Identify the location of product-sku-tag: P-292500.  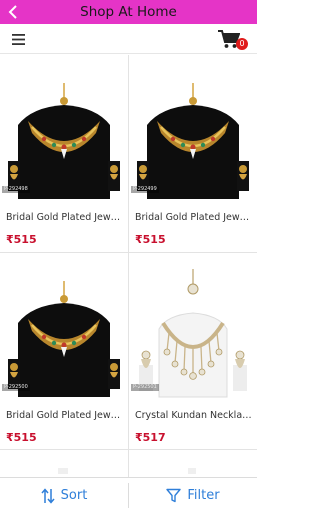
(16, 387).